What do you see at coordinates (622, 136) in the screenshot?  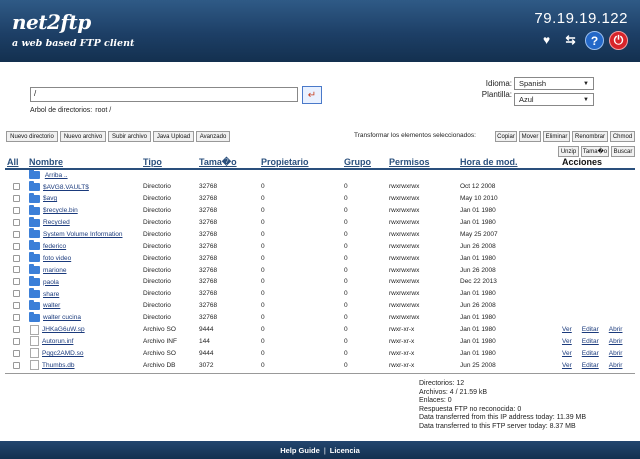 I see `chmod-button: Chmod` at bounding box center [622, 136].